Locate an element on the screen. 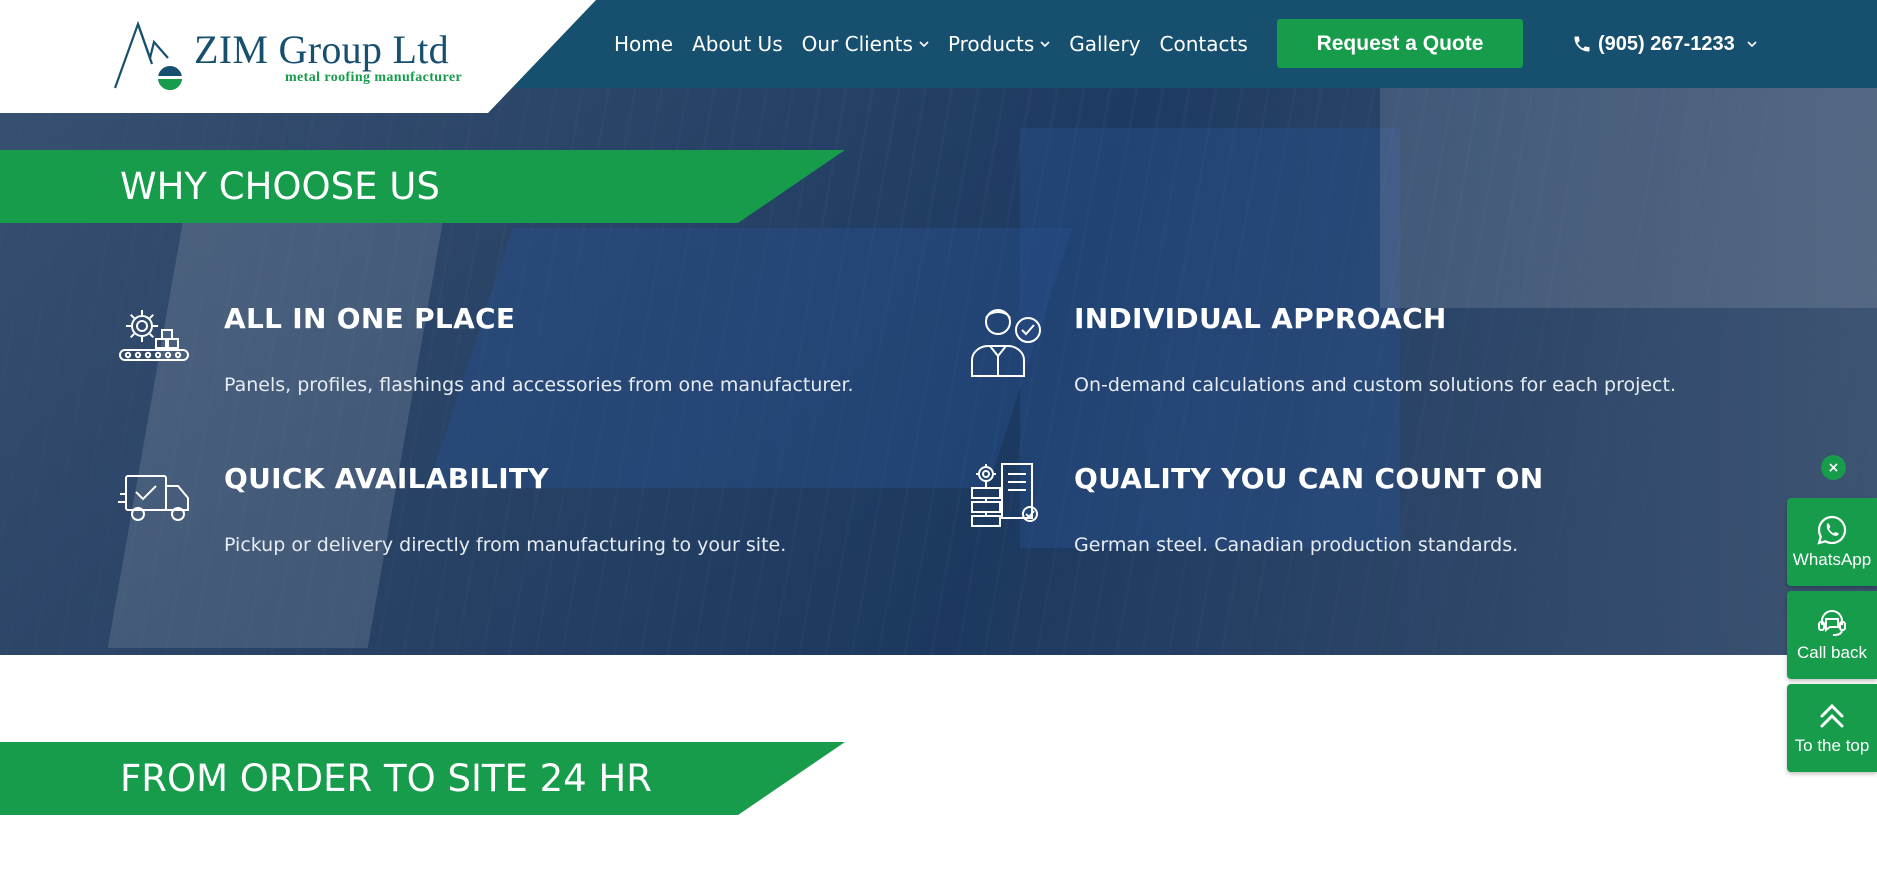 This screenshot has height=874, width=1877. feature-title: ALL IN ONE PLACE is located at coordinates (370, 318).